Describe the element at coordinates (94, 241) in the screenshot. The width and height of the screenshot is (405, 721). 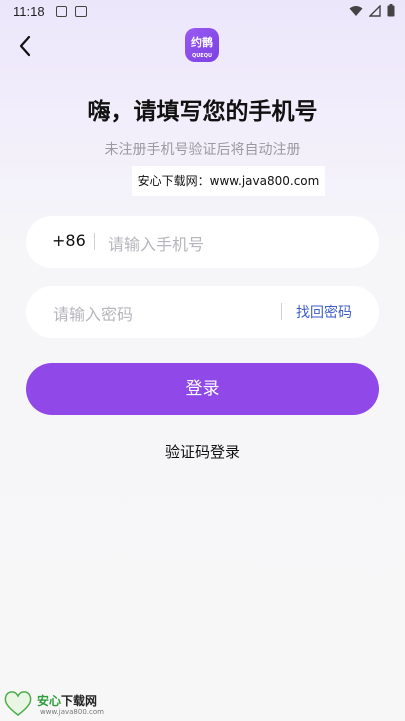
I see `phone-divider` at that location.